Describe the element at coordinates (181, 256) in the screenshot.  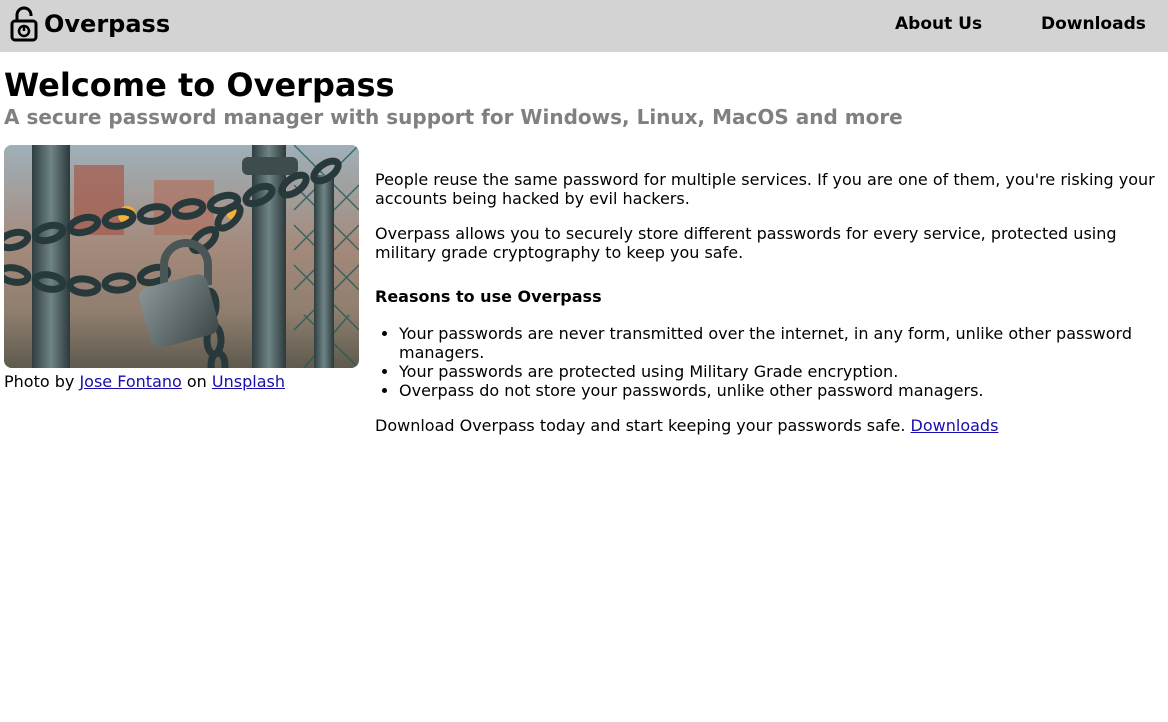
I see `padlock-chain-photo` at that location.